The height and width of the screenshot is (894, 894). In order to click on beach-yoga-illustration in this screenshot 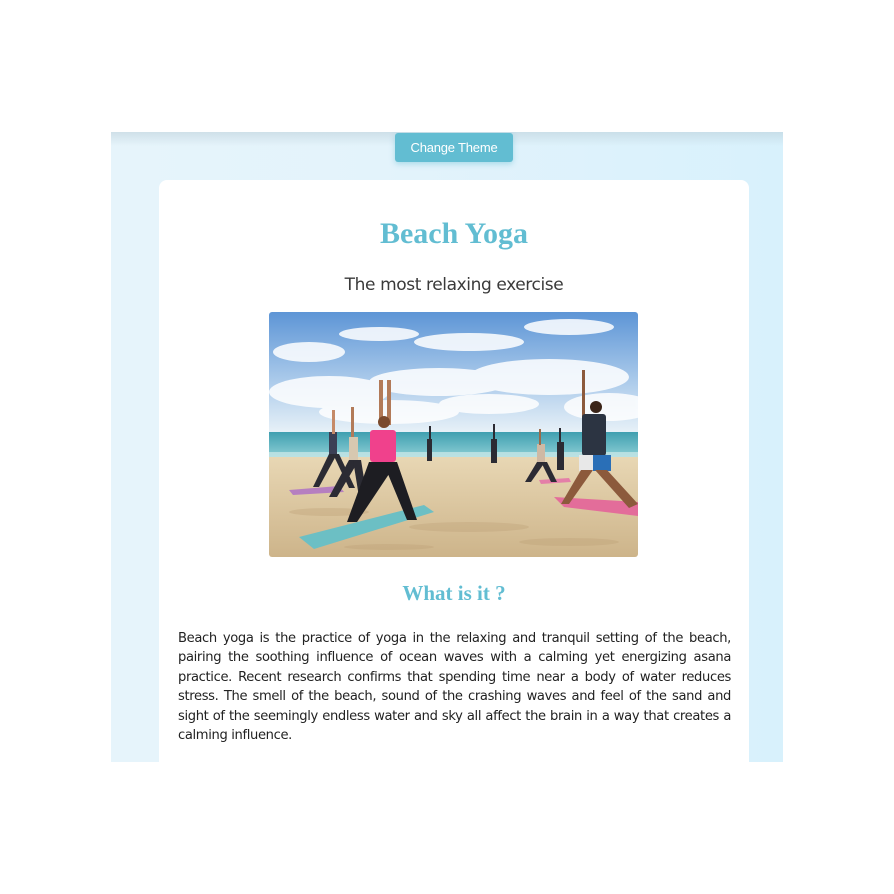, I will do `click(453, 434)`.